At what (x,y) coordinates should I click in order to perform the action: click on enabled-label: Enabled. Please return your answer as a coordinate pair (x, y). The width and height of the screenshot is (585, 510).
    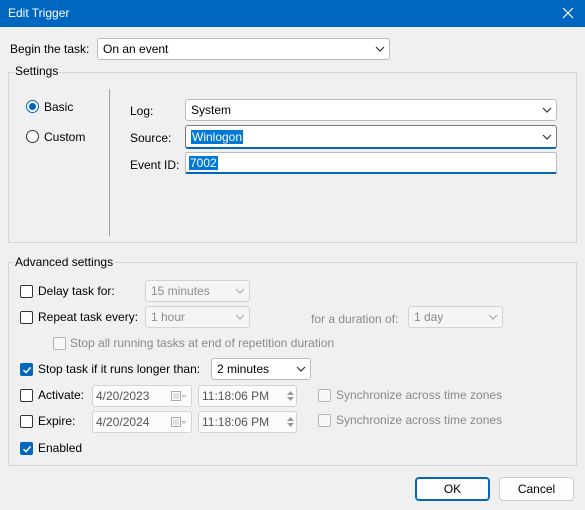
    Looking at the image, I should click on (60, 448).